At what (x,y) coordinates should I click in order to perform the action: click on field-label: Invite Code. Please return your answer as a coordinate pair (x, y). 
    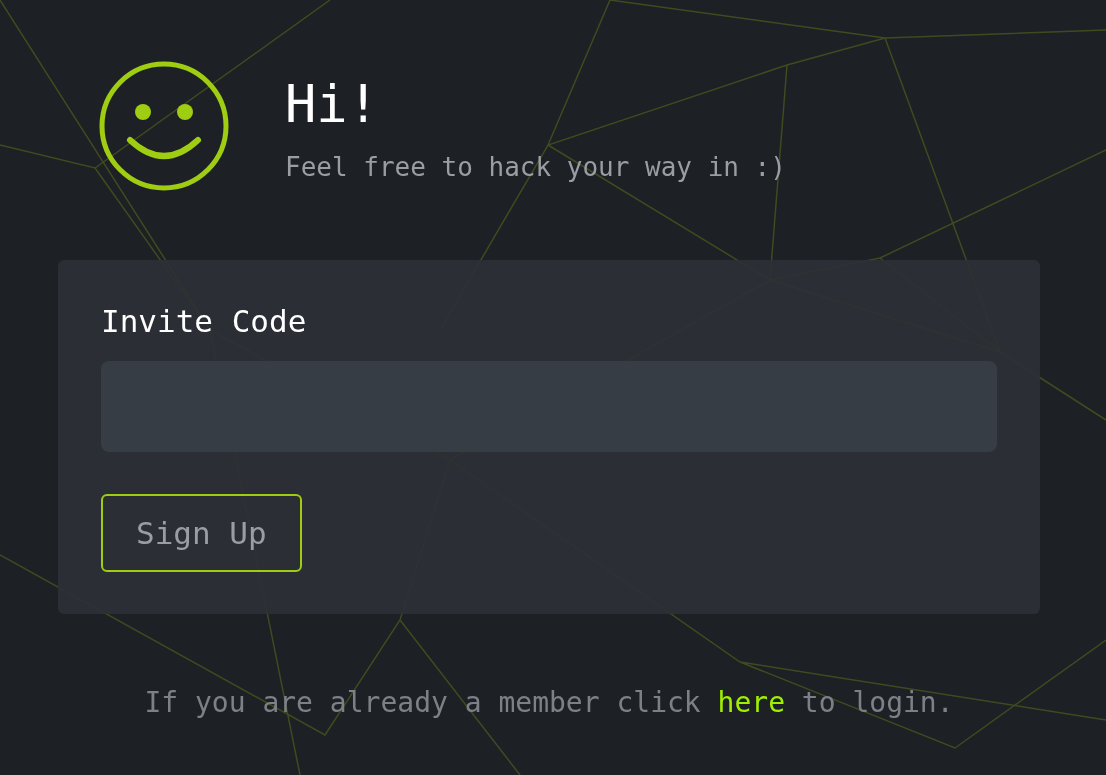
    Looking at the image, I should click on (204, 321).